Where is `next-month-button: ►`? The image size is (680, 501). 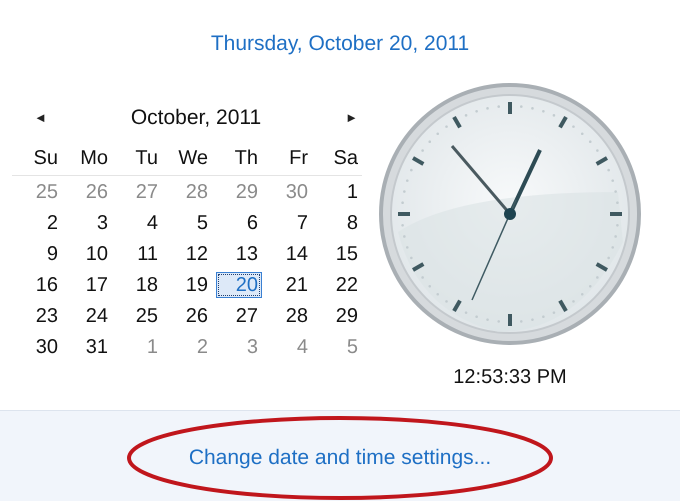 next-month-button: ► is located at coordinates (351, 117).